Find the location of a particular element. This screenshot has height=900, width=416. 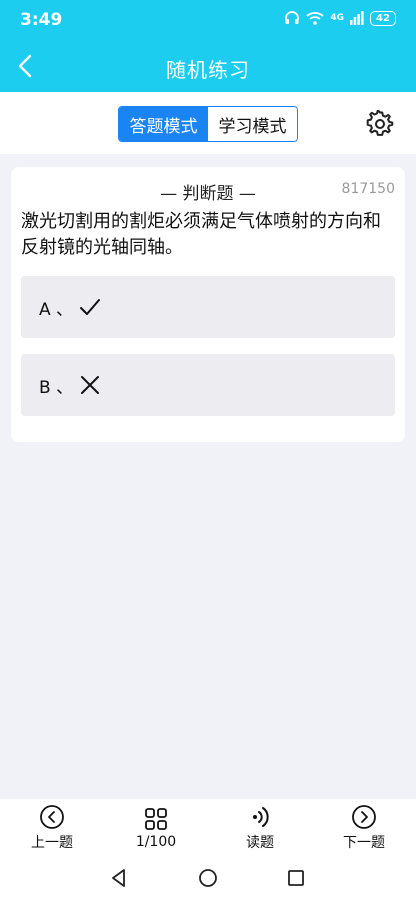

signal-icon is located at coordinates (357, 18).